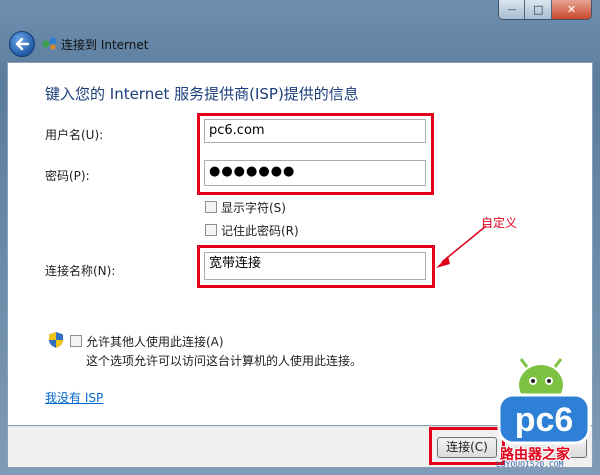 The height and width of the screenshot is (475, 600). What do you see at coordinates (74, 397) in the screenshot?
I see `no-isp-link: 我没有 ISP` at bounding box center [74, 397].